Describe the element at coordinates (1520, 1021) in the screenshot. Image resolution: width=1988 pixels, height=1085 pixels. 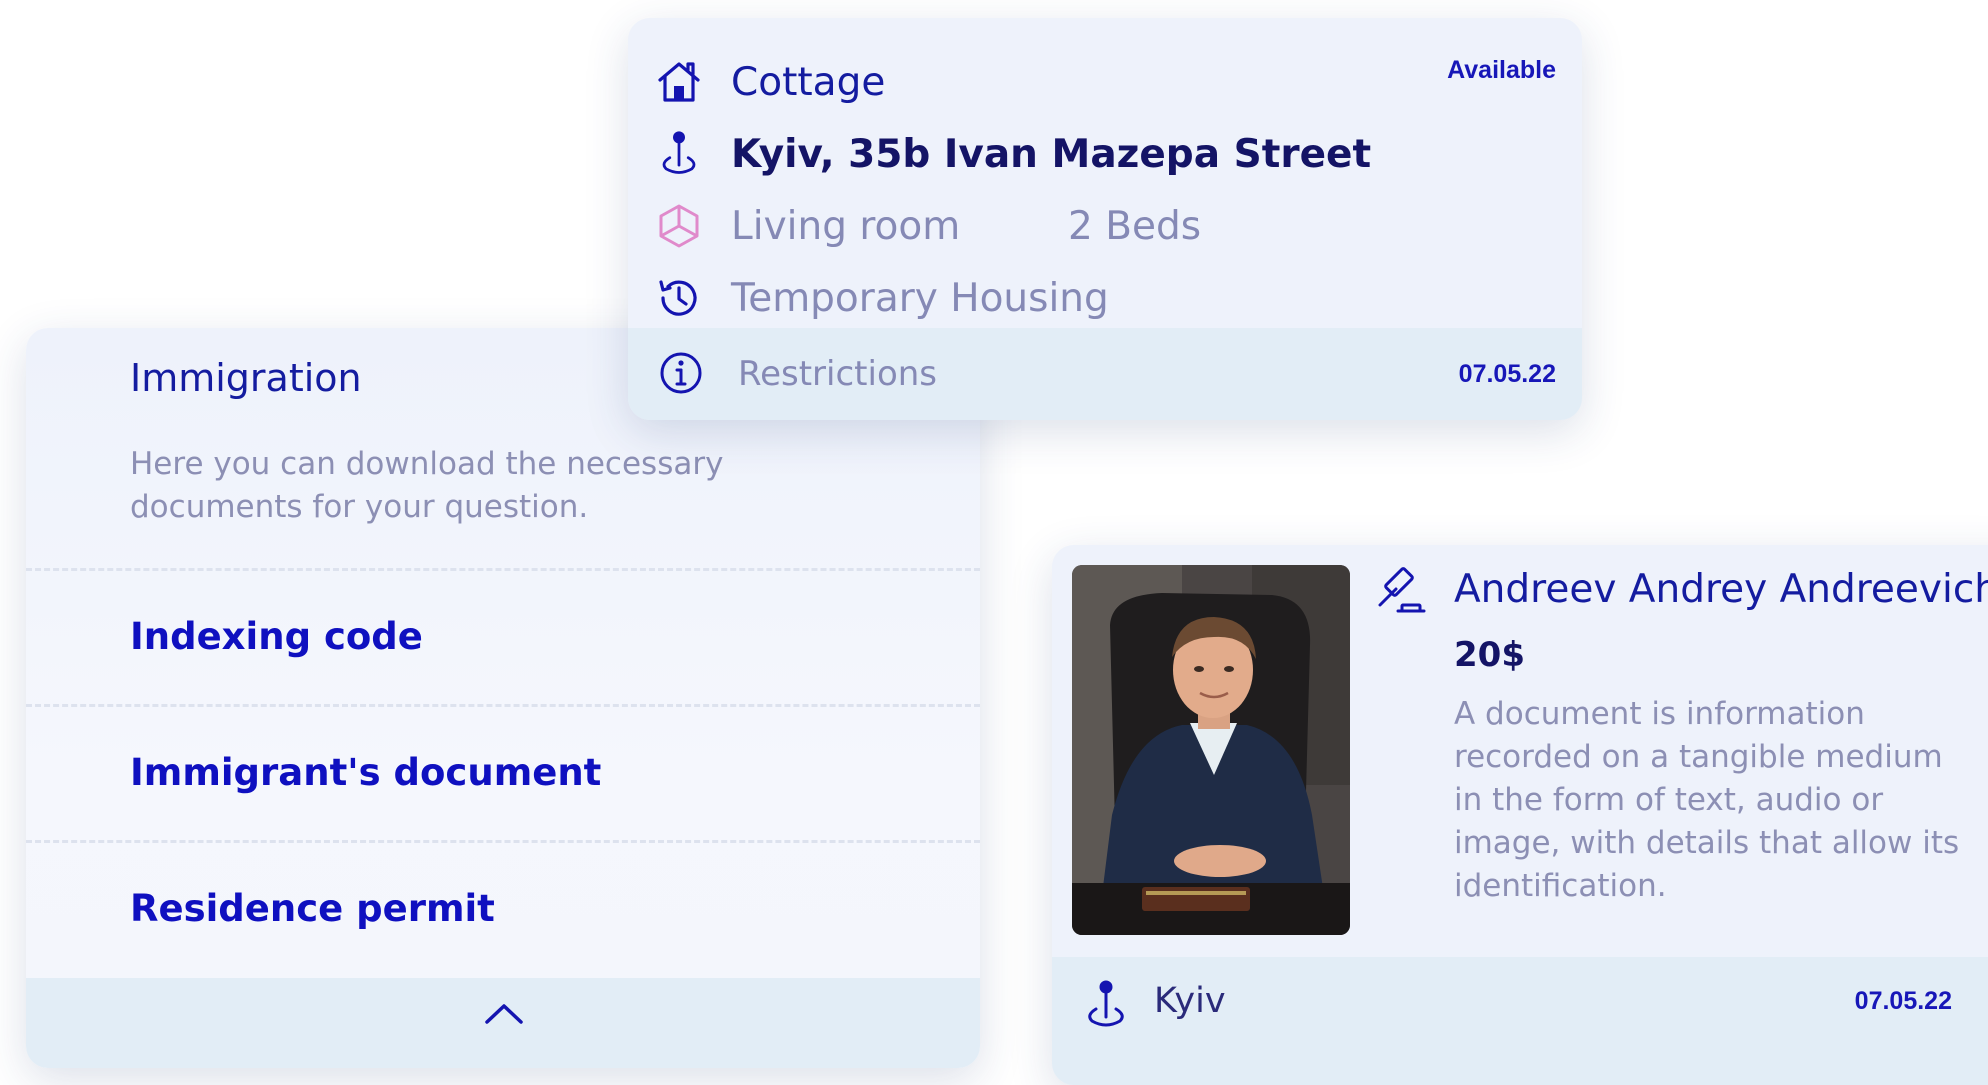
I see `lawyer-footer: Kyiv 07.05.22` at that location.